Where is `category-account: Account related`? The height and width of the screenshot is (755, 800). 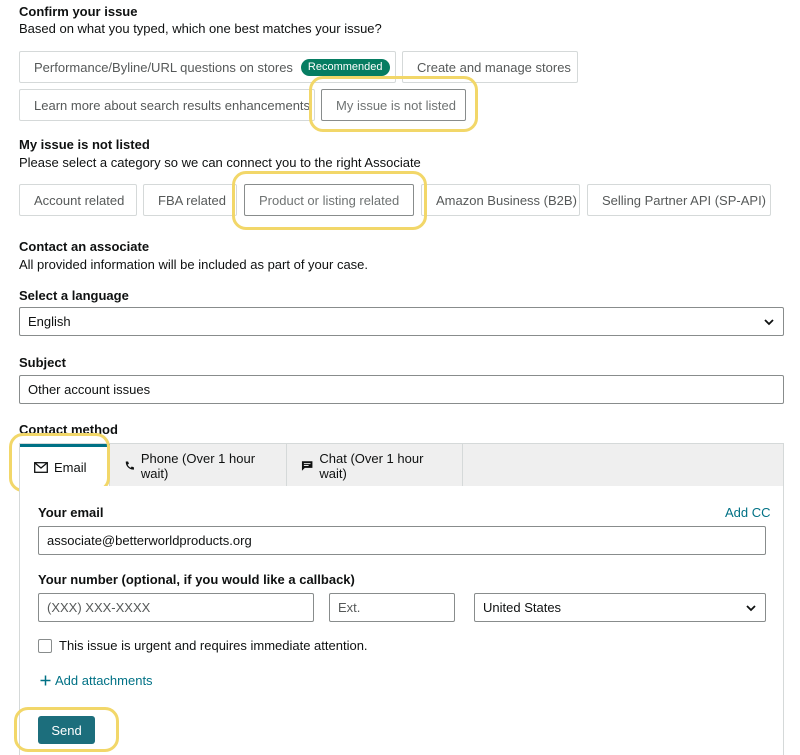 category-account: Account related is located at coordinates (78, 200).